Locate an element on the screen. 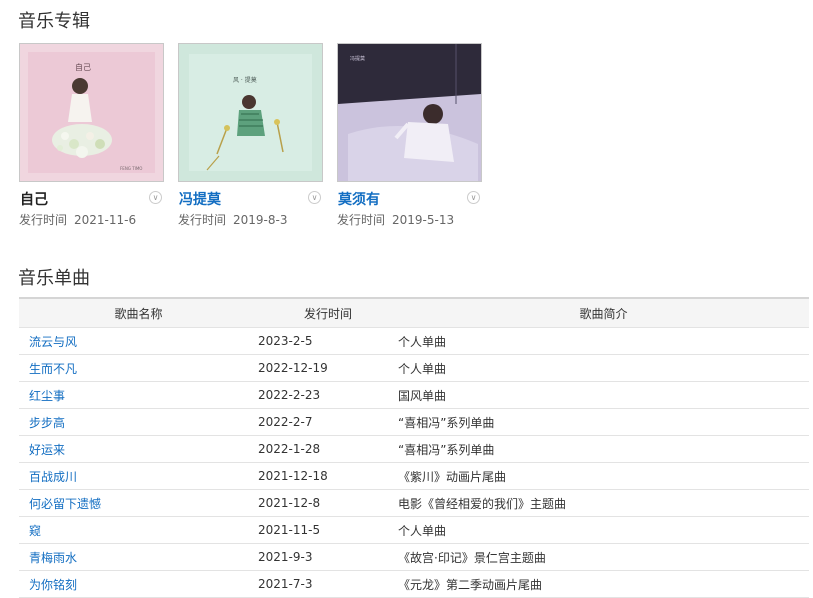 The image size is (813, 598). table-row: 何必留下遗憾 2021-12-8 电影《曾经相爱的我们》主题曲 is located at coordinates (414, 503).